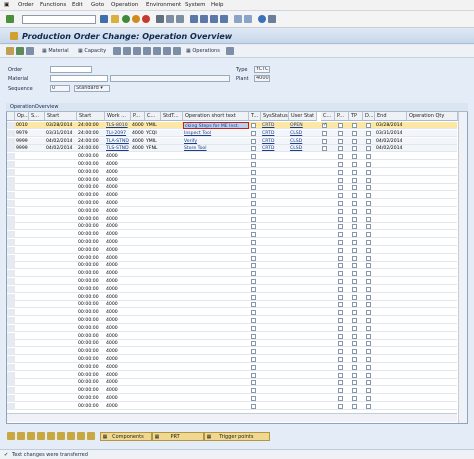  Describe the element at coordinates (127, 51) in the screenshot. I see `sequence-icon` at that location.